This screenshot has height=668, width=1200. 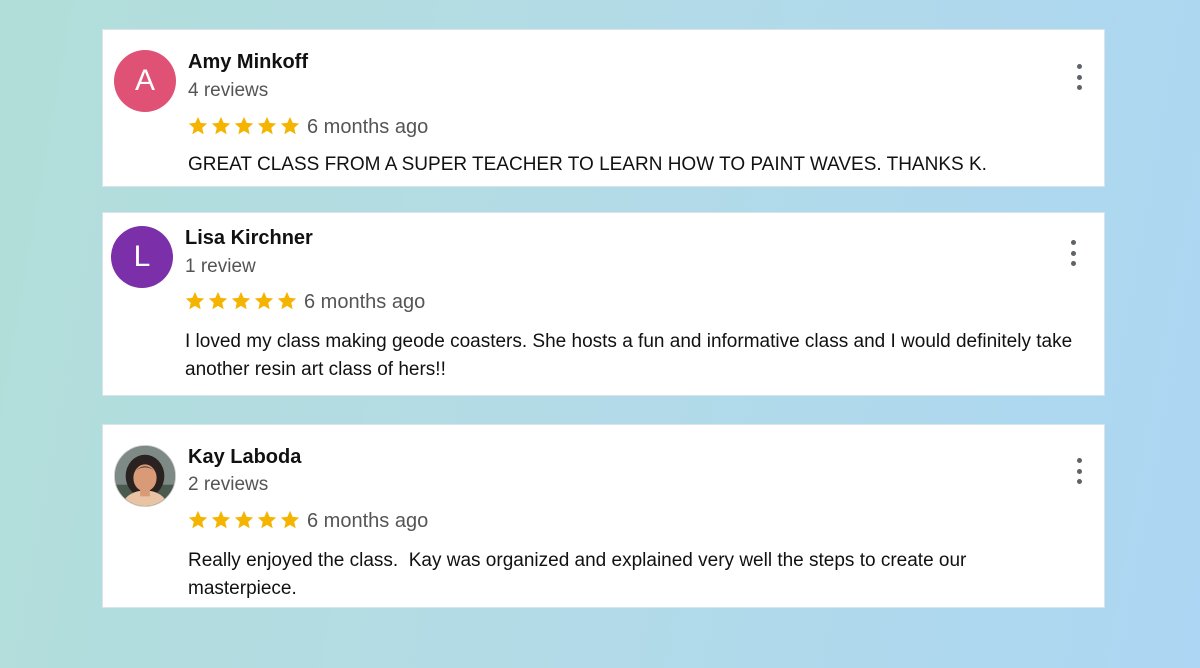 I want to click on profile-photo-icon, so click(x=145, y=476).